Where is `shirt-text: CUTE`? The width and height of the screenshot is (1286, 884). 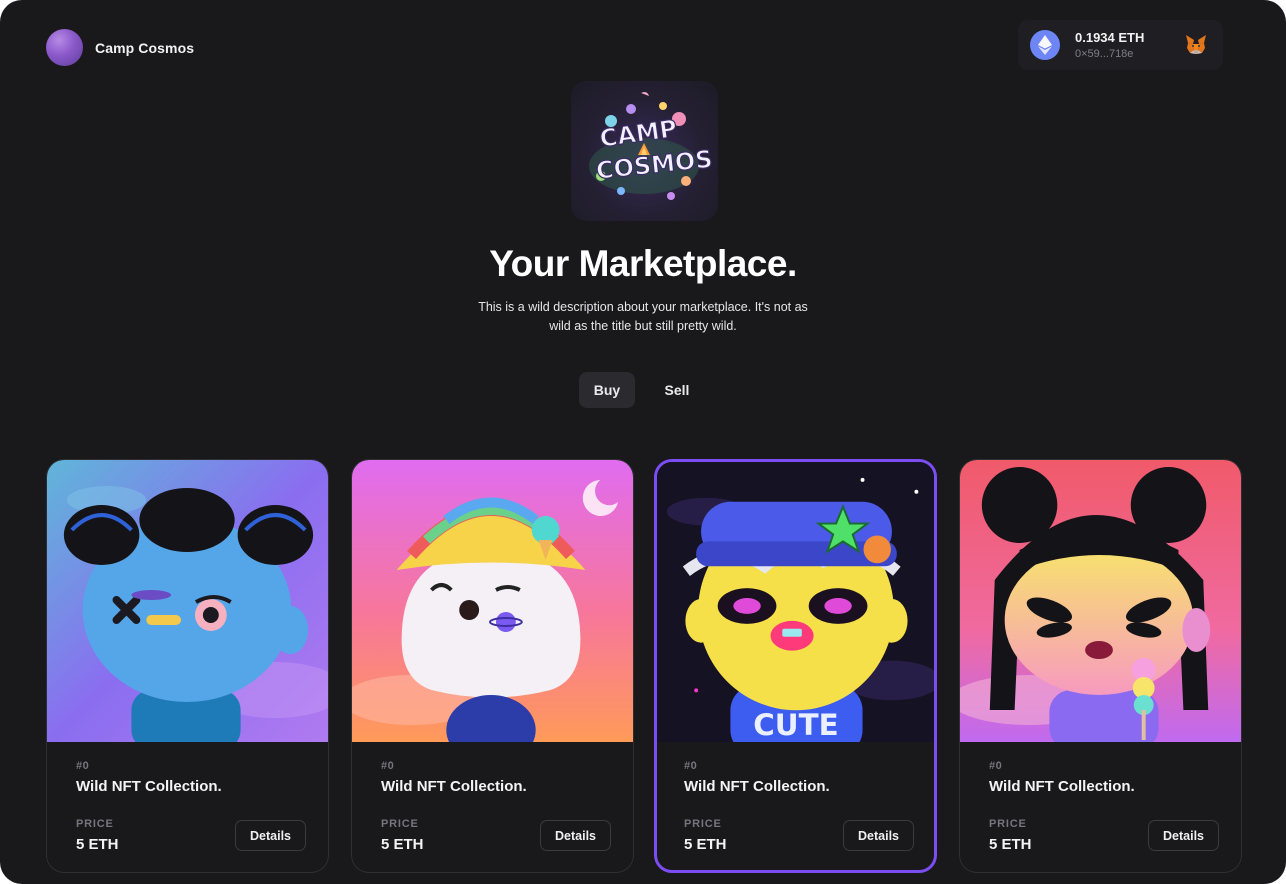 shirt-text: CUTE is located at coordinates (795, 725).